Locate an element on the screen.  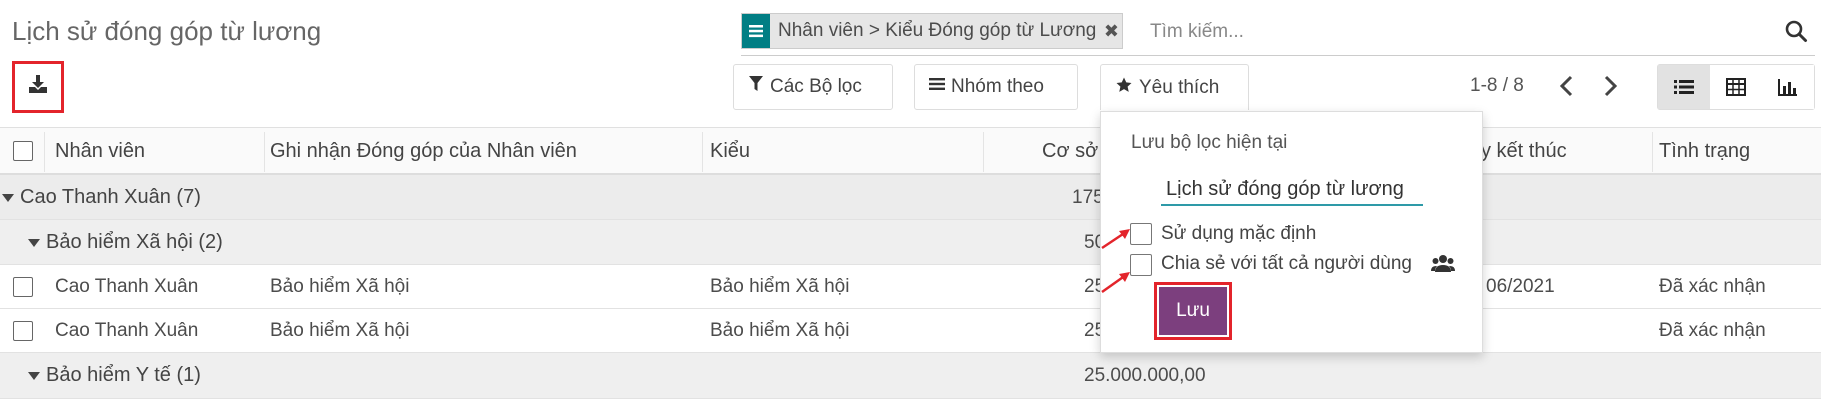
users-icon is located at coordinates (1443, 267).